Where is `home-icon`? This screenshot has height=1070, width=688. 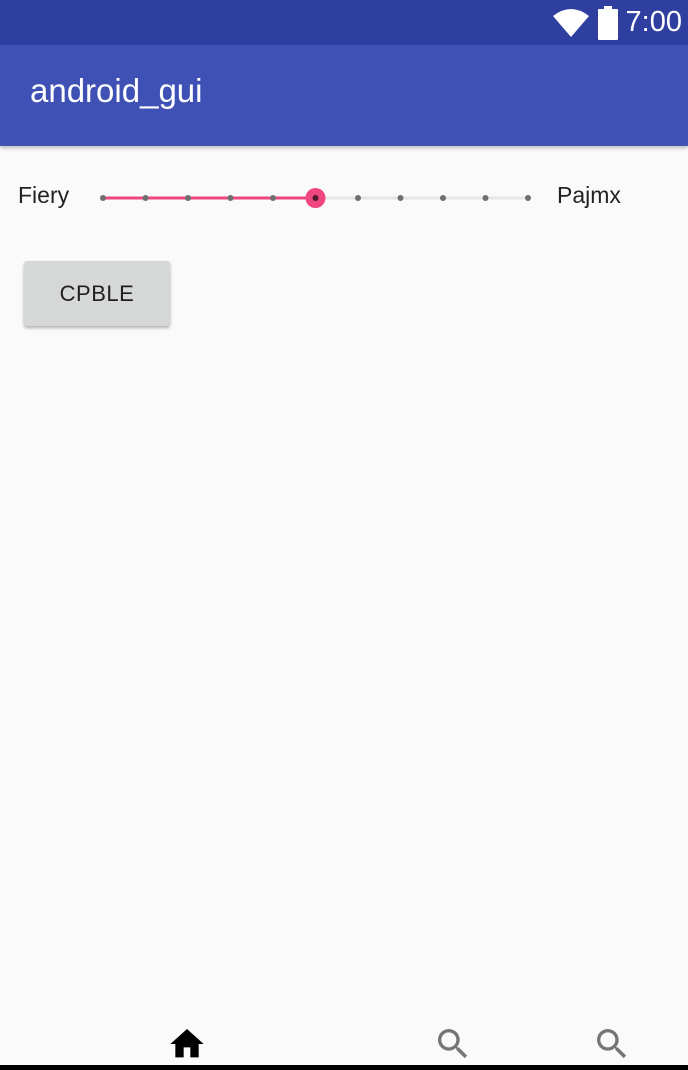
home-icon is located at coordinates (187, 1044).